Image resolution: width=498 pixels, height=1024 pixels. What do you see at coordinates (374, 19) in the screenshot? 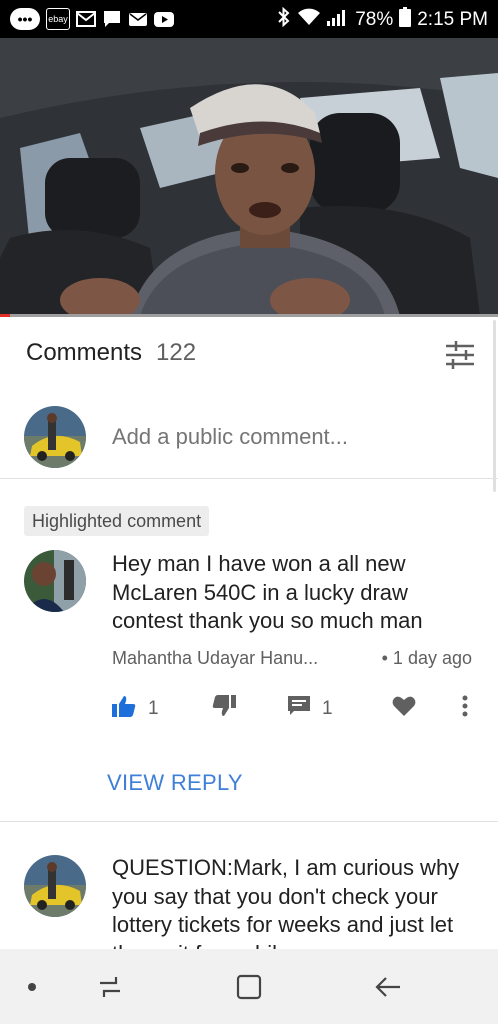
I see `battery-percent: 78%` at bounding box center [374, 19].